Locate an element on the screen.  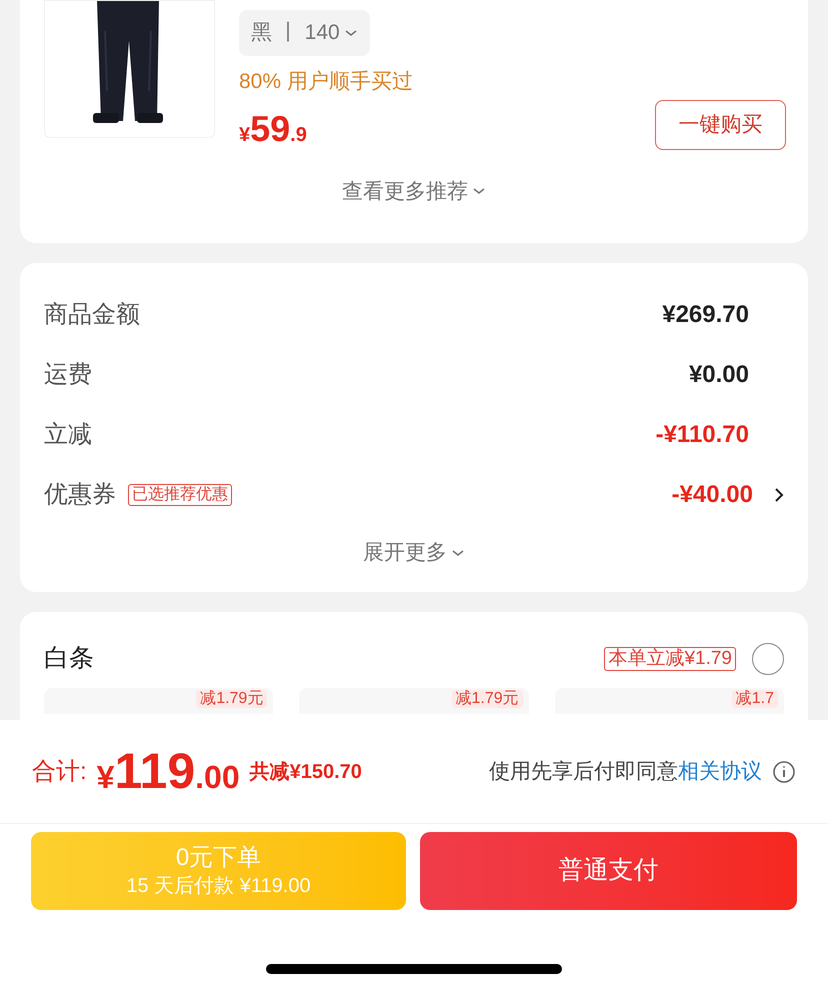
summary-label: 商品金额 is located at coordinates (92, 315).